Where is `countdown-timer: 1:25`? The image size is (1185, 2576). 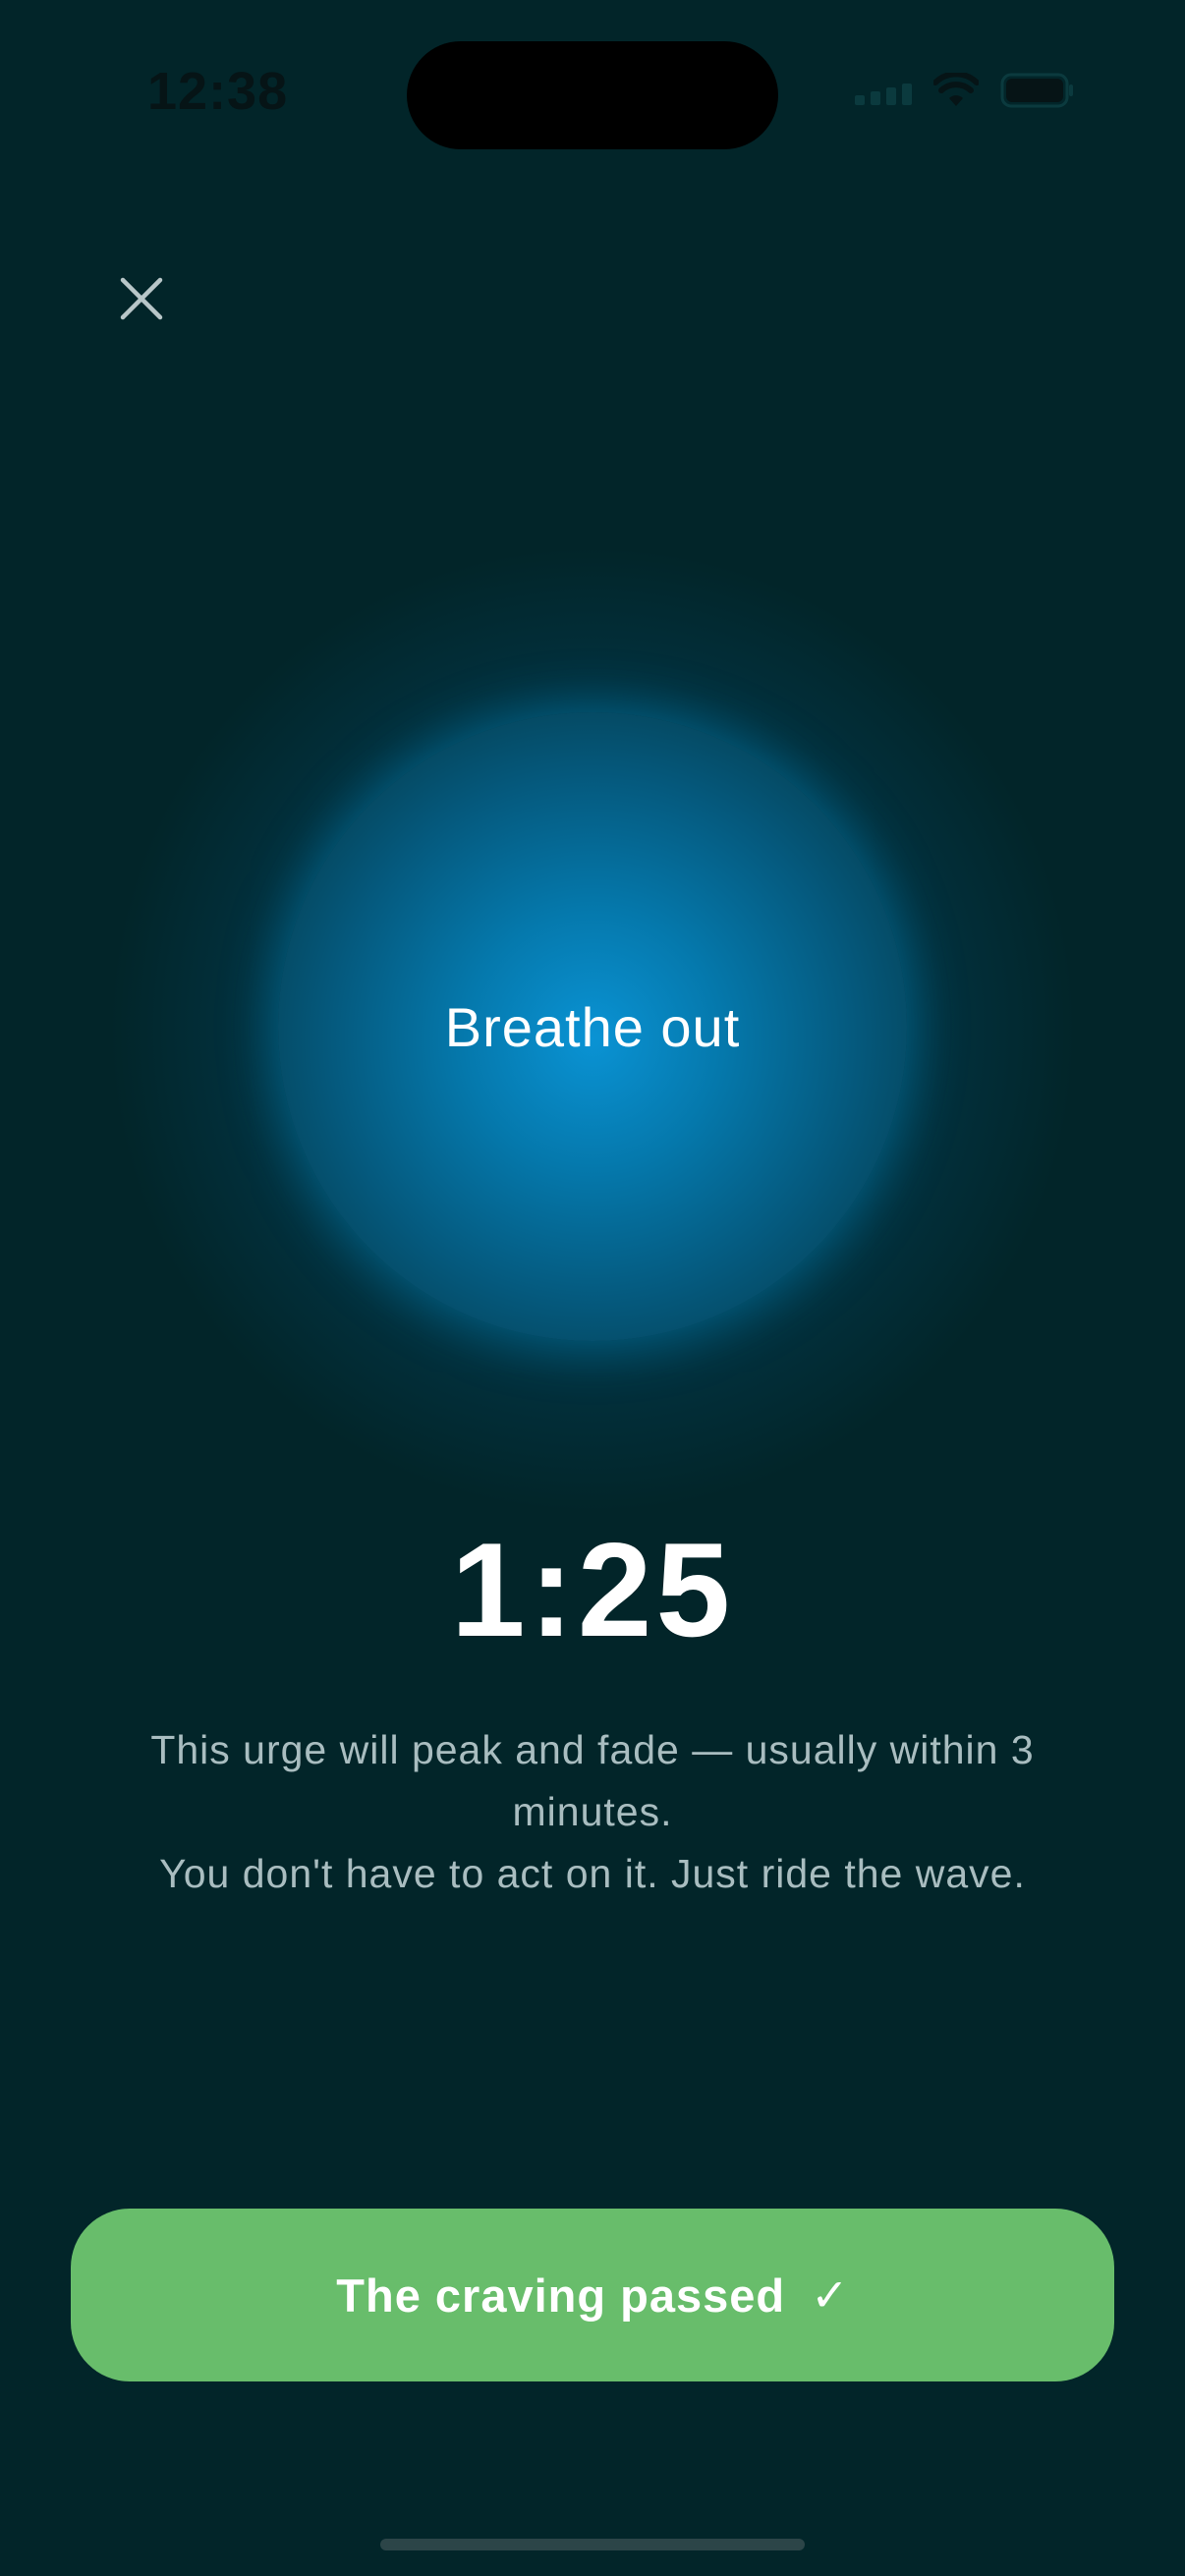
countdown-timer: 1:25 is located at coordinates (592, 1589).